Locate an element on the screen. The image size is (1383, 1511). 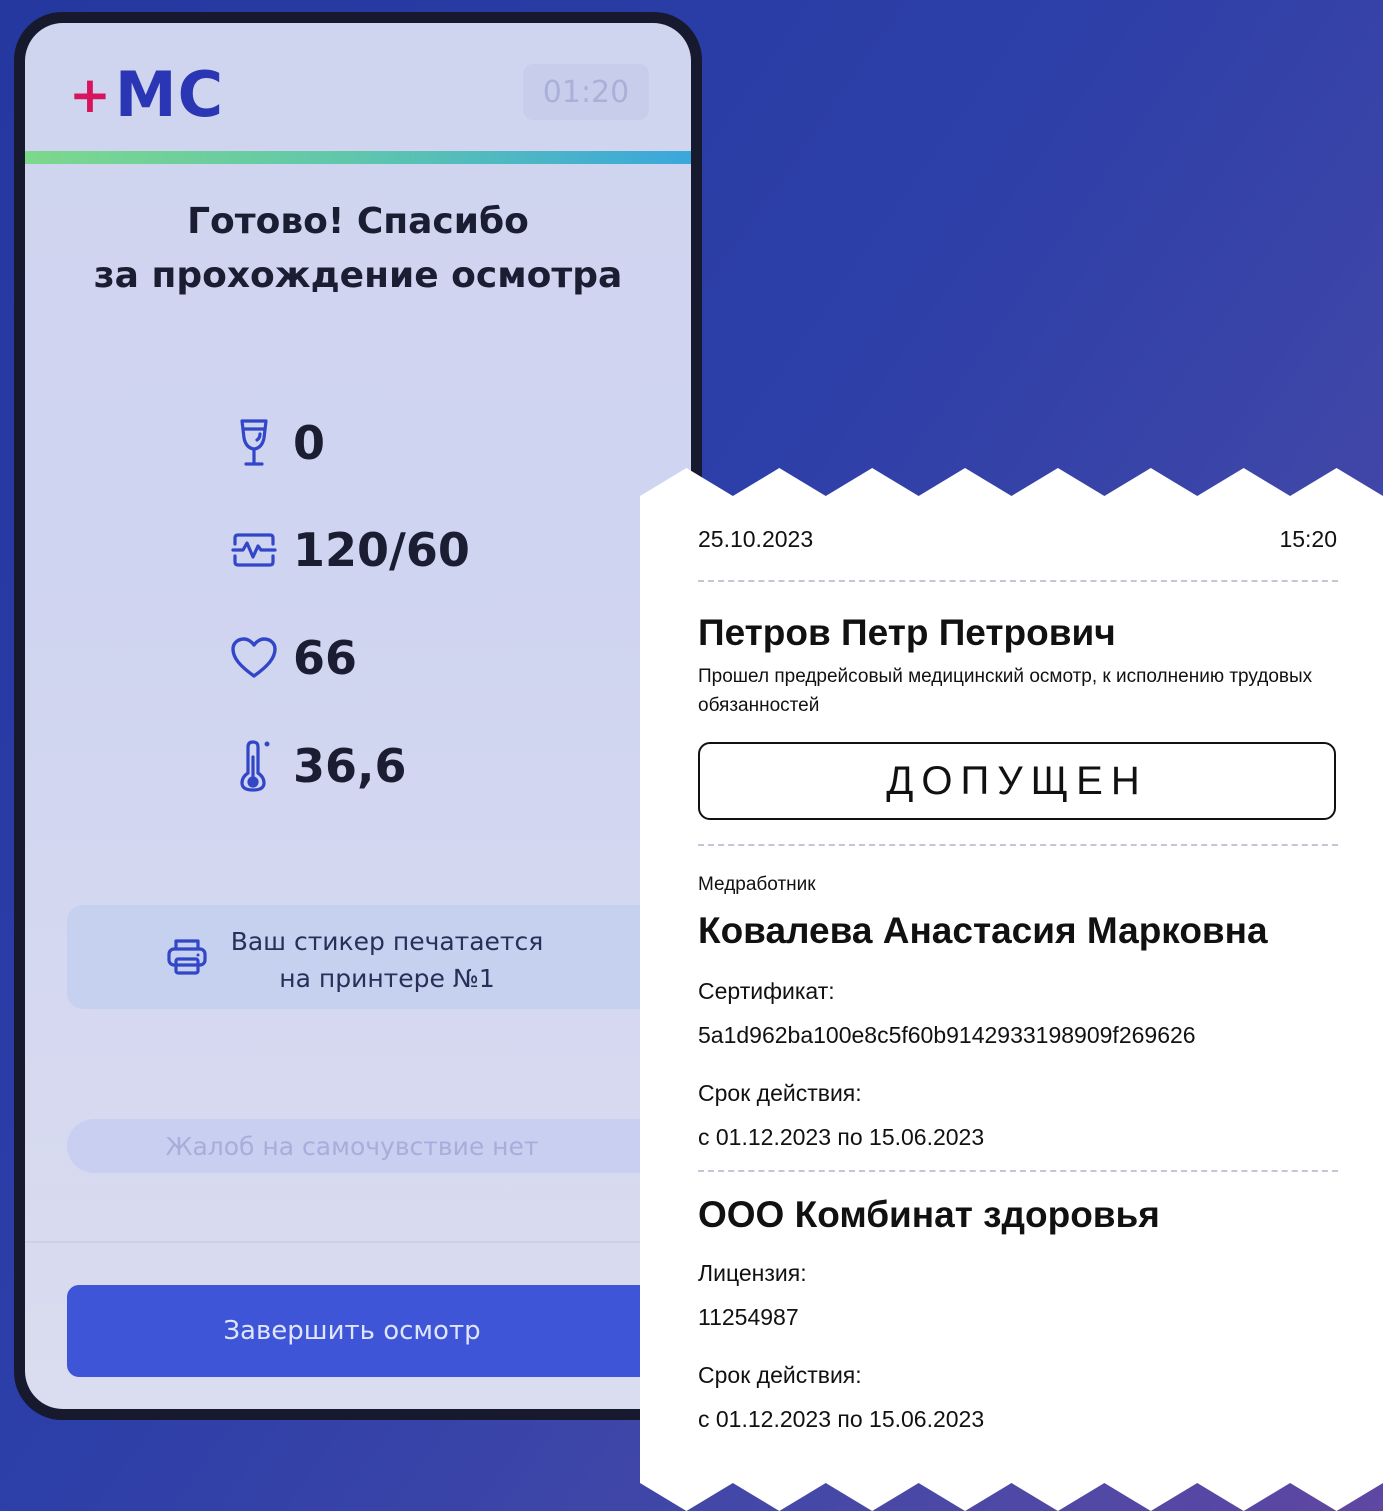
printer-text-line-2: на принтере №1 is located at coordinates (387, 978).